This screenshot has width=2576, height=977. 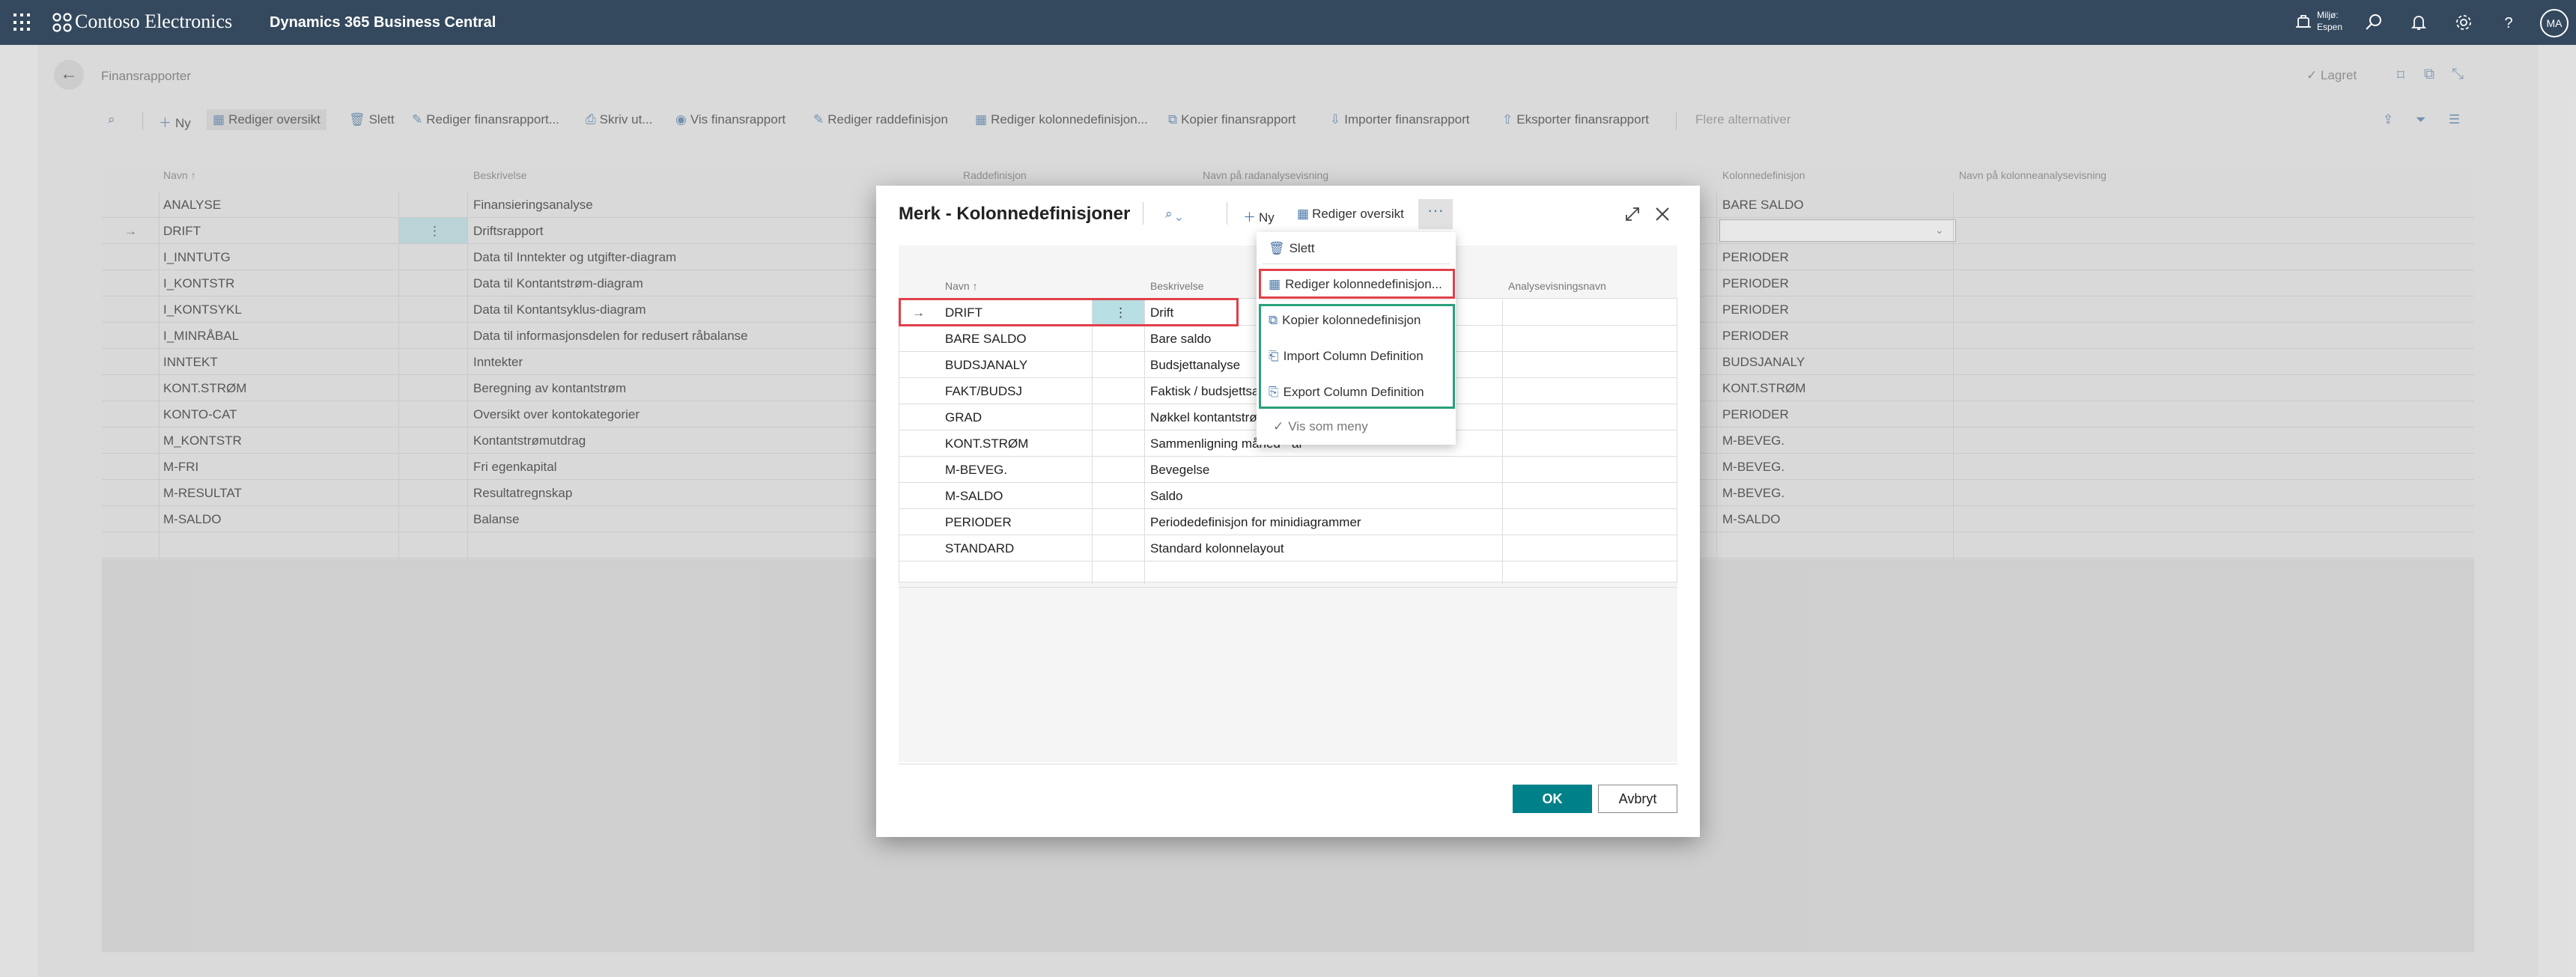 What do you see at coordinates (1288, 574) in the screenshot?
I see `dialog-table-row-empty` at bounding box center [1288, 574].